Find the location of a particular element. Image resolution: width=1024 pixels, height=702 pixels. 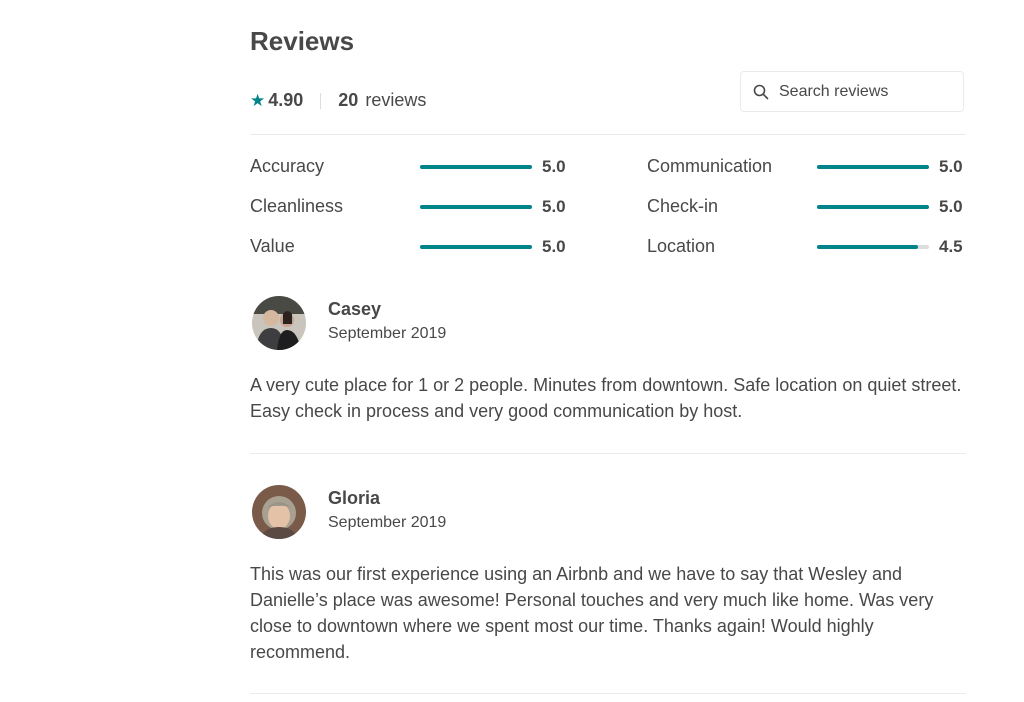

review-count: 20 is located at coordinates (348, 100).